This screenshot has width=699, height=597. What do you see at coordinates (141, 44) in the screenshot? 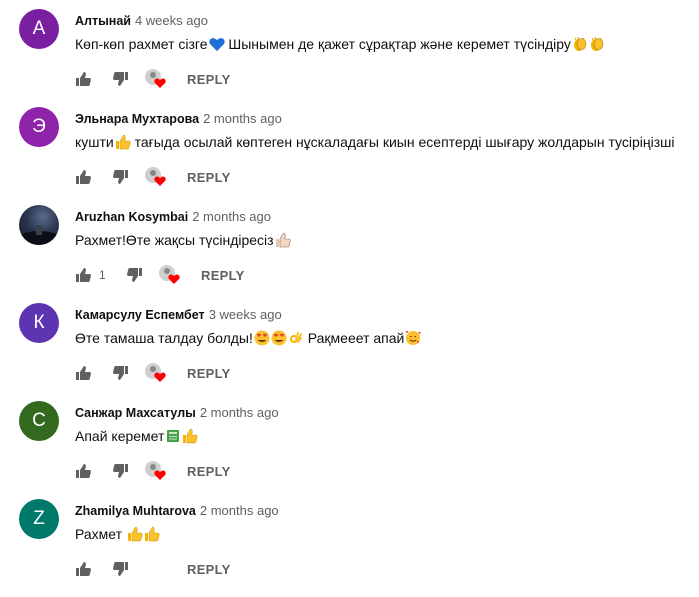
I see `comment-text-main: Көп-көп рахмет сізге` at bounding box center [141, 44].